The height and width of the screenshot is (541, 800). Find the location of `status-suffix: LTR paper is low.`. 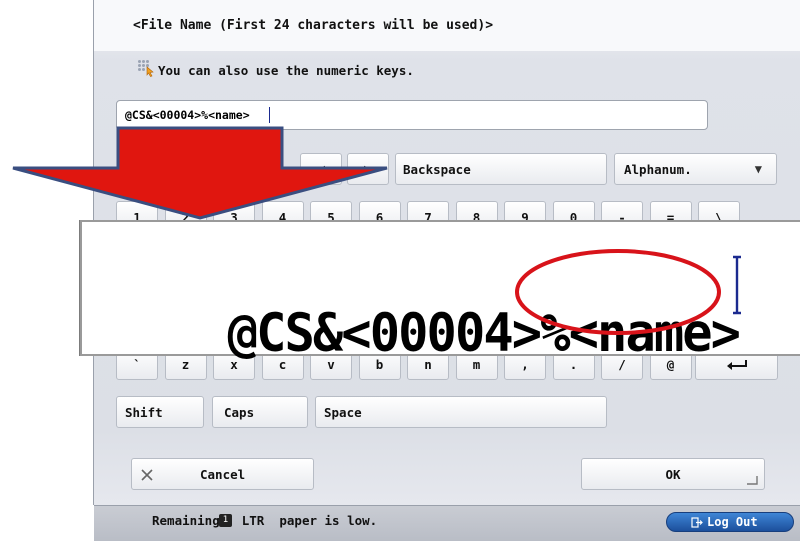

status-suffix: LTR paper is low. is located at coordinates (309, 520).